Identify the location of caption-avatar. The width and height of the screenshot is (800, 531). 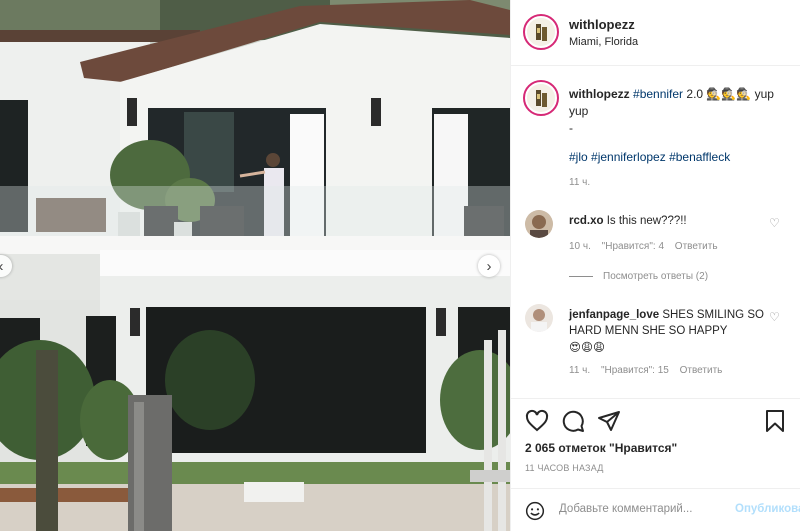
(541, 98).